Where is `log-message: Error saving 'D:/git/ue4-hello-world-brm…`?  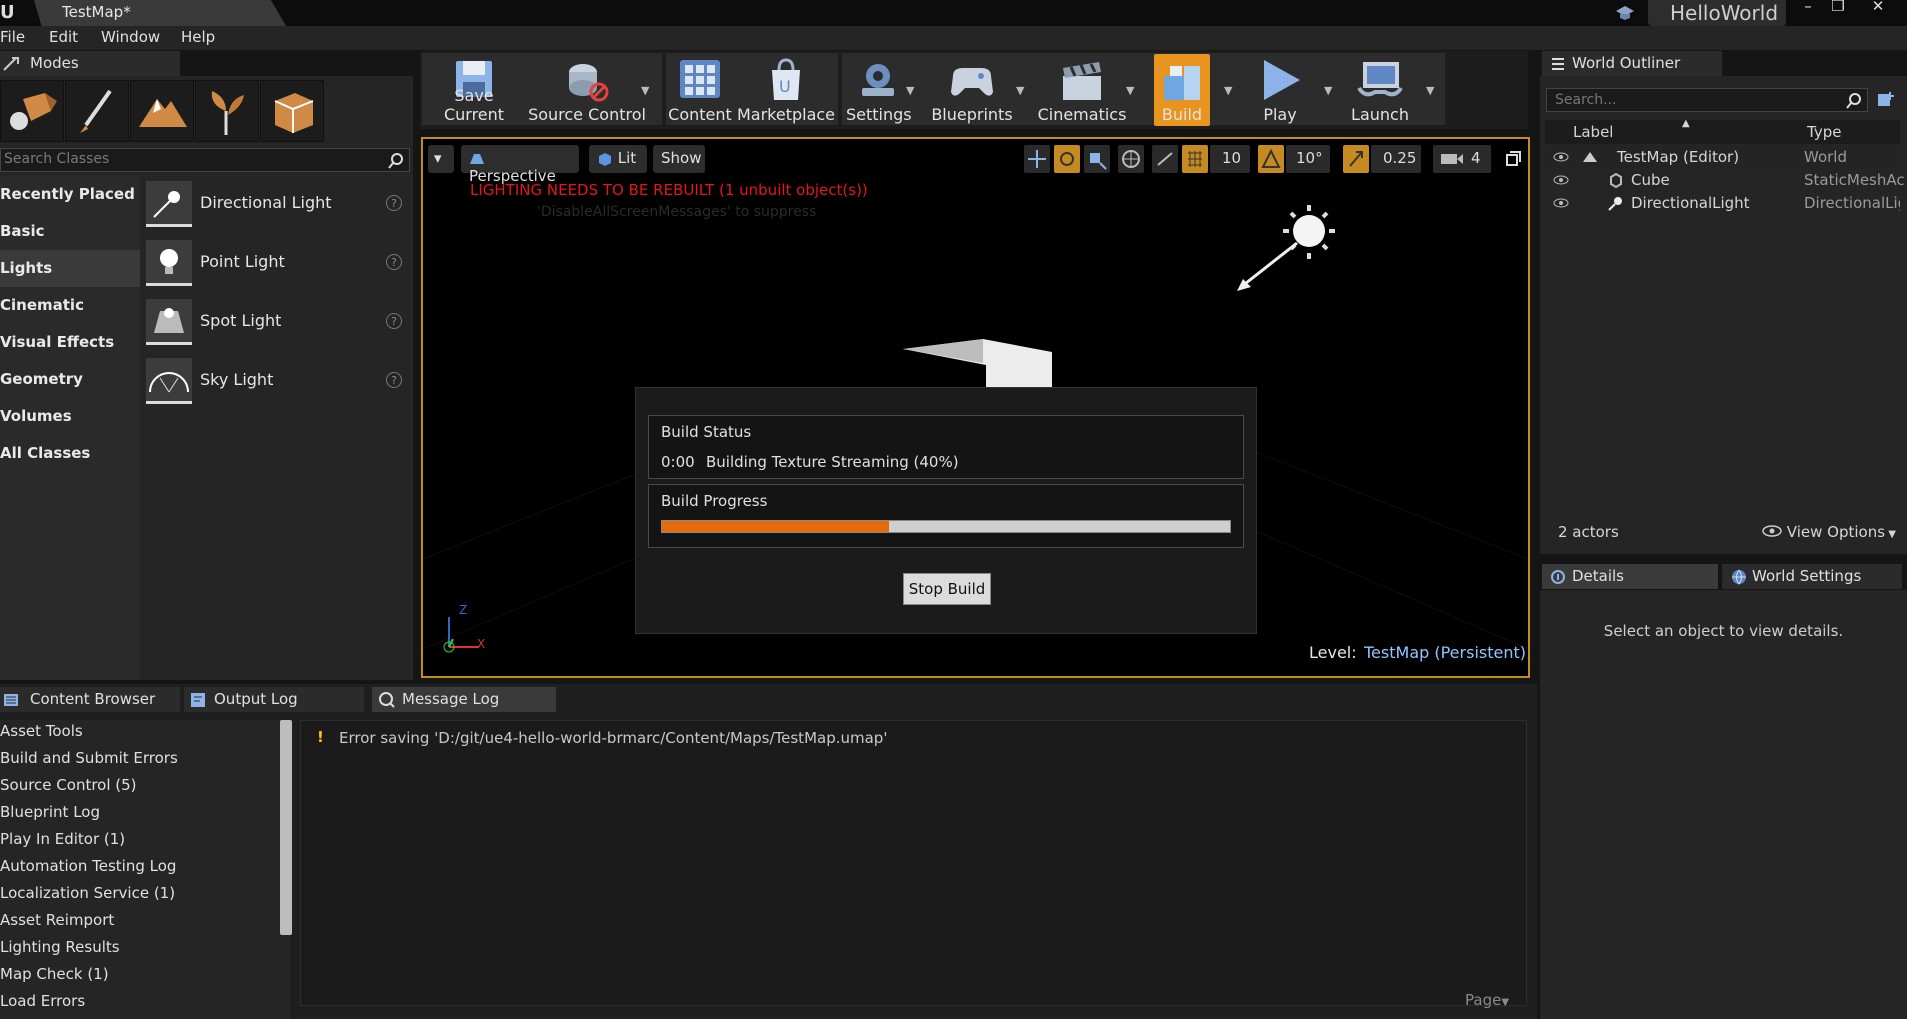 log-message: Error saving 'D:/git/ue4-hello-world-brm… is located at coordinates (613, 738).